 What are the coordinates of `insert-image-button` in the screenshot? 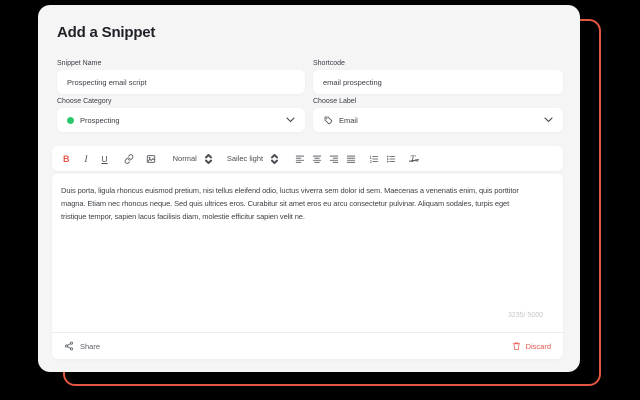 It's located at (151, 159).